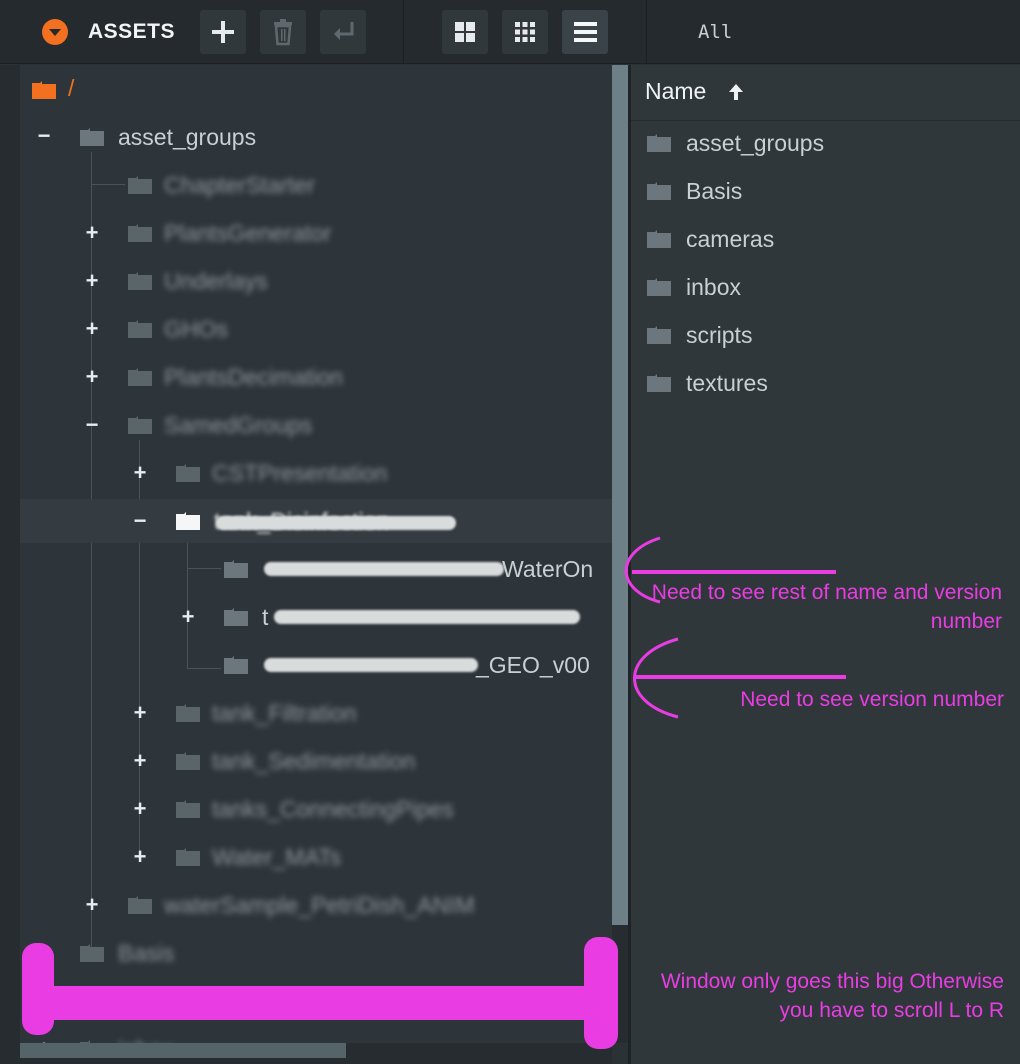 Image resolution: width=1020 pixels, height=1064 pixels. Describe the element at coordinates (316, 233) in the screenshot. I see `tree-node: + PlantsGenerator` at that location.